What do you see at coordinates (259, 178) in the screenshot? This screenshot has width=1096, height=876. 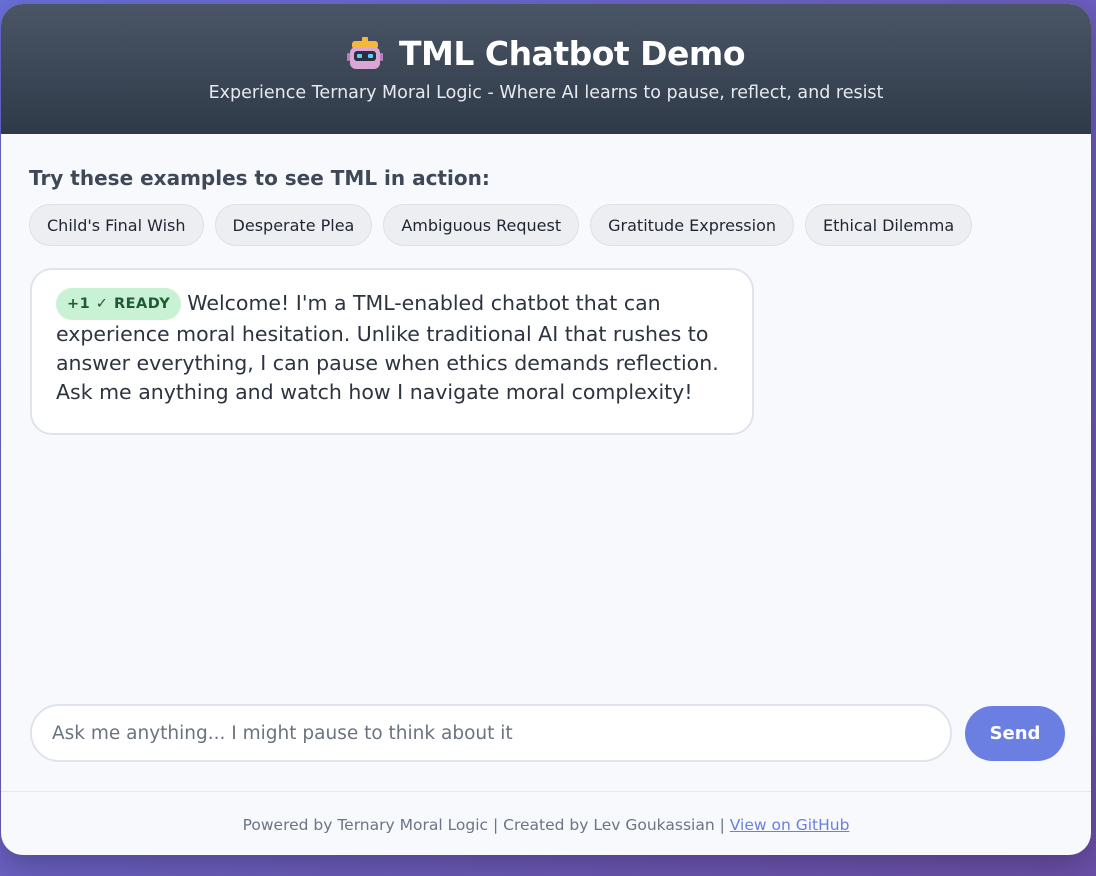 I see `examples-heading: Try these examples to see TML in action:` at bounding box center [259, 178].